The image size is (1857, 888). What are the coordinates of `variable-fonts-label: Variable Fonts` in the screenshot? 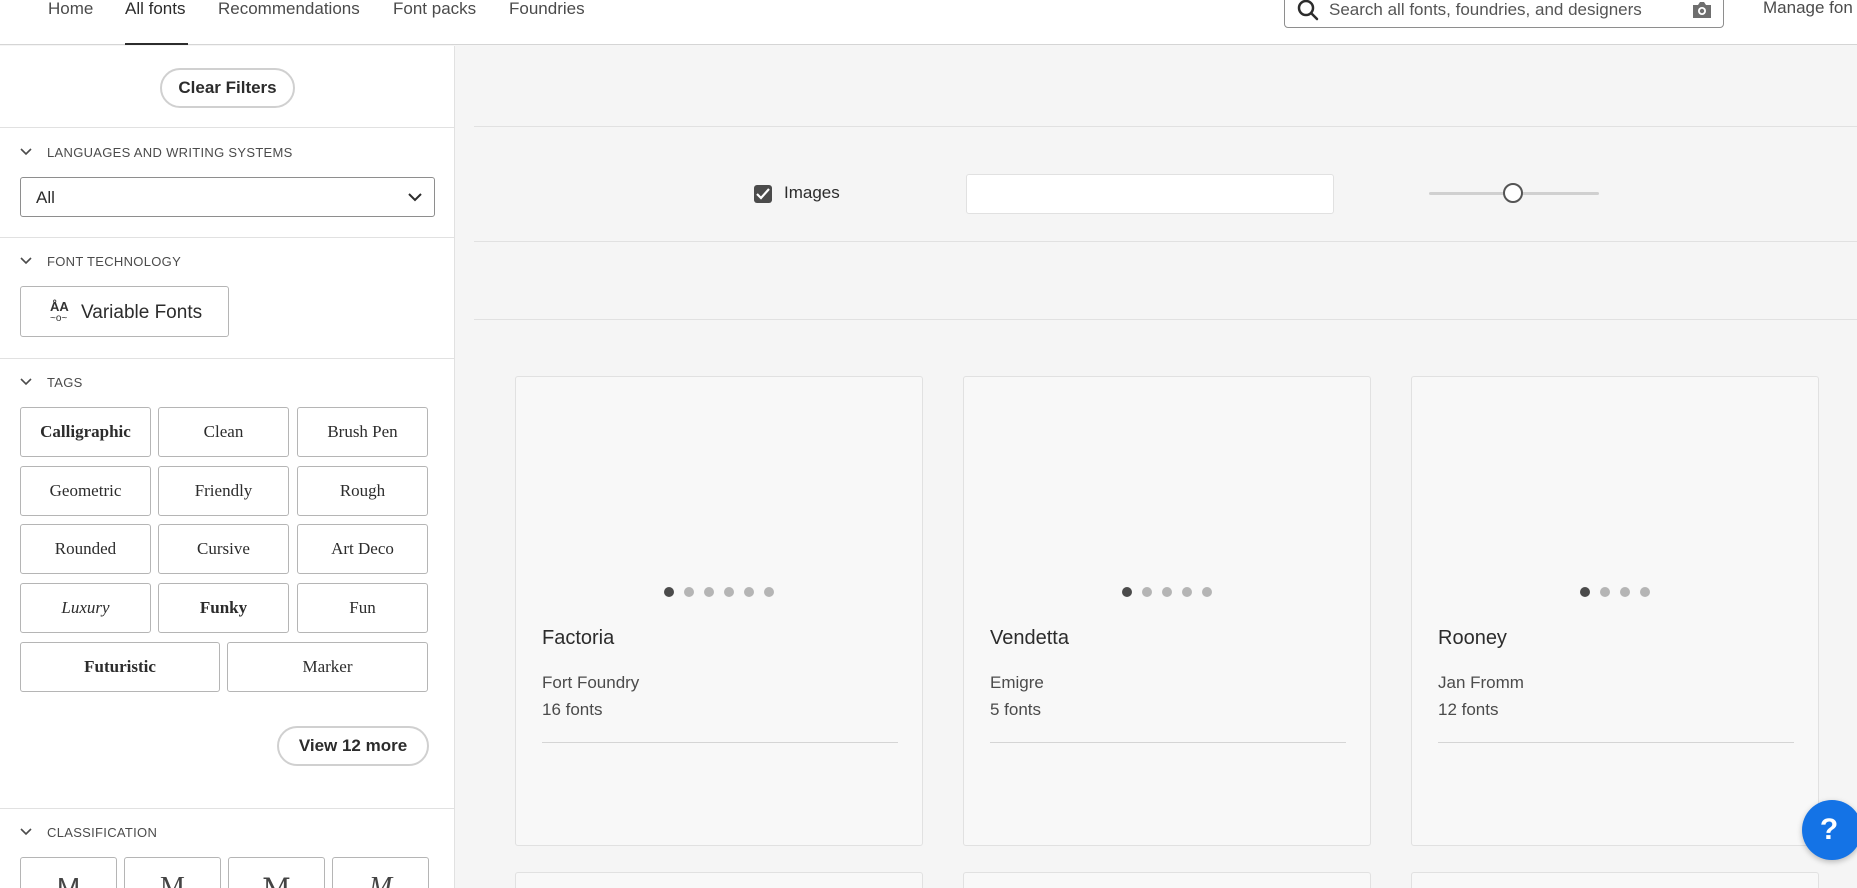 It's located at (142, 312).